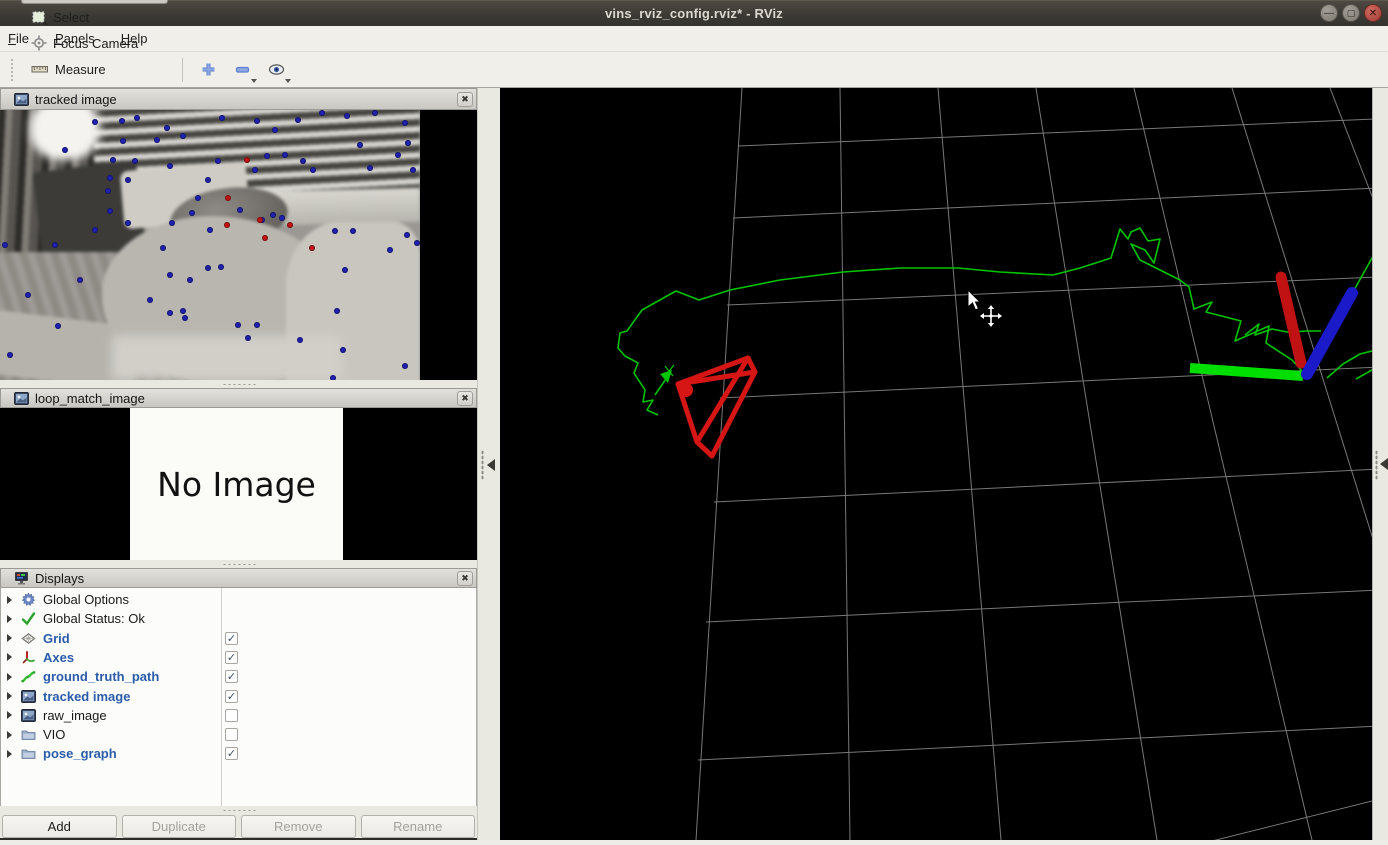 This screenshot has width=1388, height=845. What do you see at coordinates (694, 39) in the screenshot?
I see `menu-bar: File Panels Help` at bounding box center [694, 39].